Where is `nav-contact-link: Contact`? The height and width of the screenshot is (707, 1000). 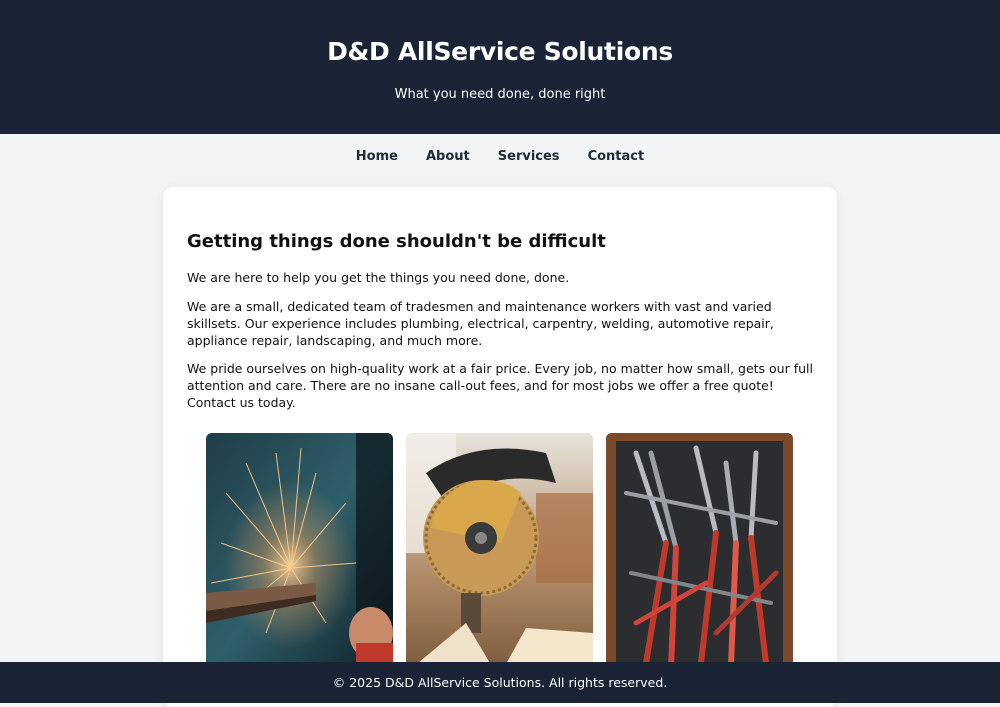 nav-contact-link: Contact is located at coordinates (616, 156).